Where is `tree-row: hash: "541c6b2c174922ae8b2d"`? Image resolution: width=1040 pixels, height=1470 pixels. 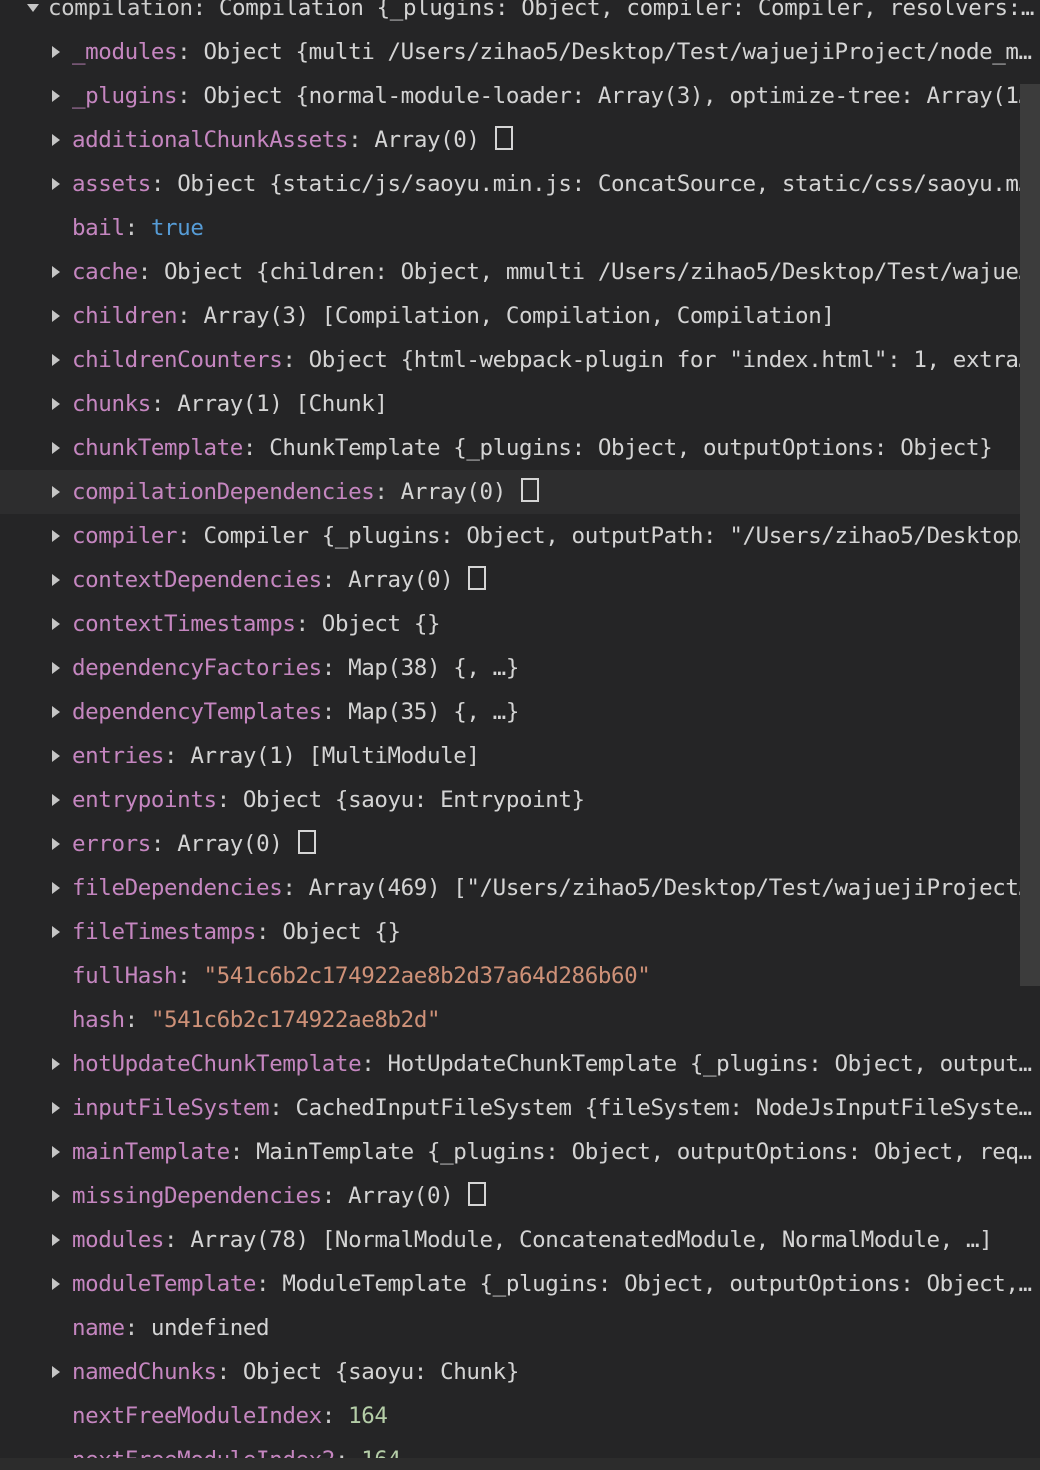 tree-row: hash: "541c6b2c174922ae8b2d" is located at coordinates (520, 1020).